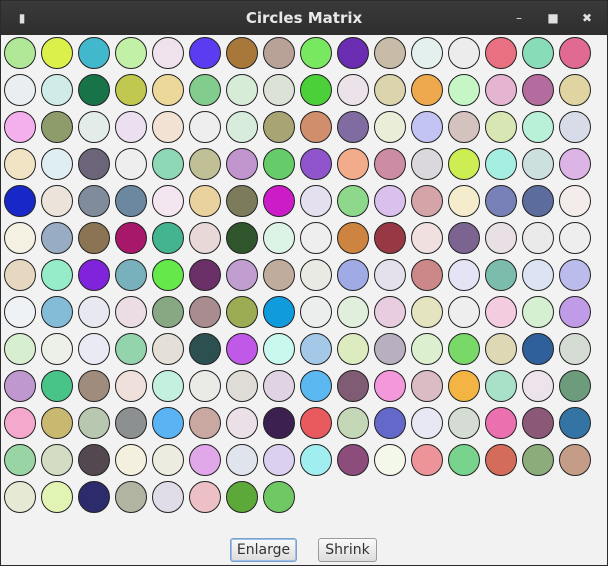 This screenshot has width=608, height=566. Describe the element at coordinates (519, 18) in the screenshot. I see `minimize-icon: –` at that location.